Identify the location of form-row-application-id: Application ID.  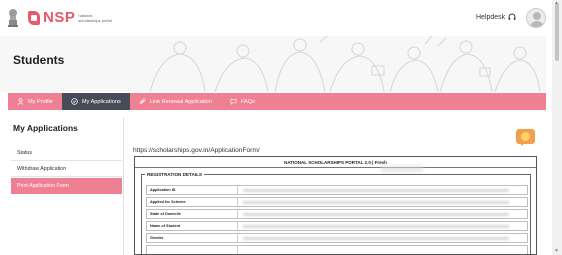
(337, 190).